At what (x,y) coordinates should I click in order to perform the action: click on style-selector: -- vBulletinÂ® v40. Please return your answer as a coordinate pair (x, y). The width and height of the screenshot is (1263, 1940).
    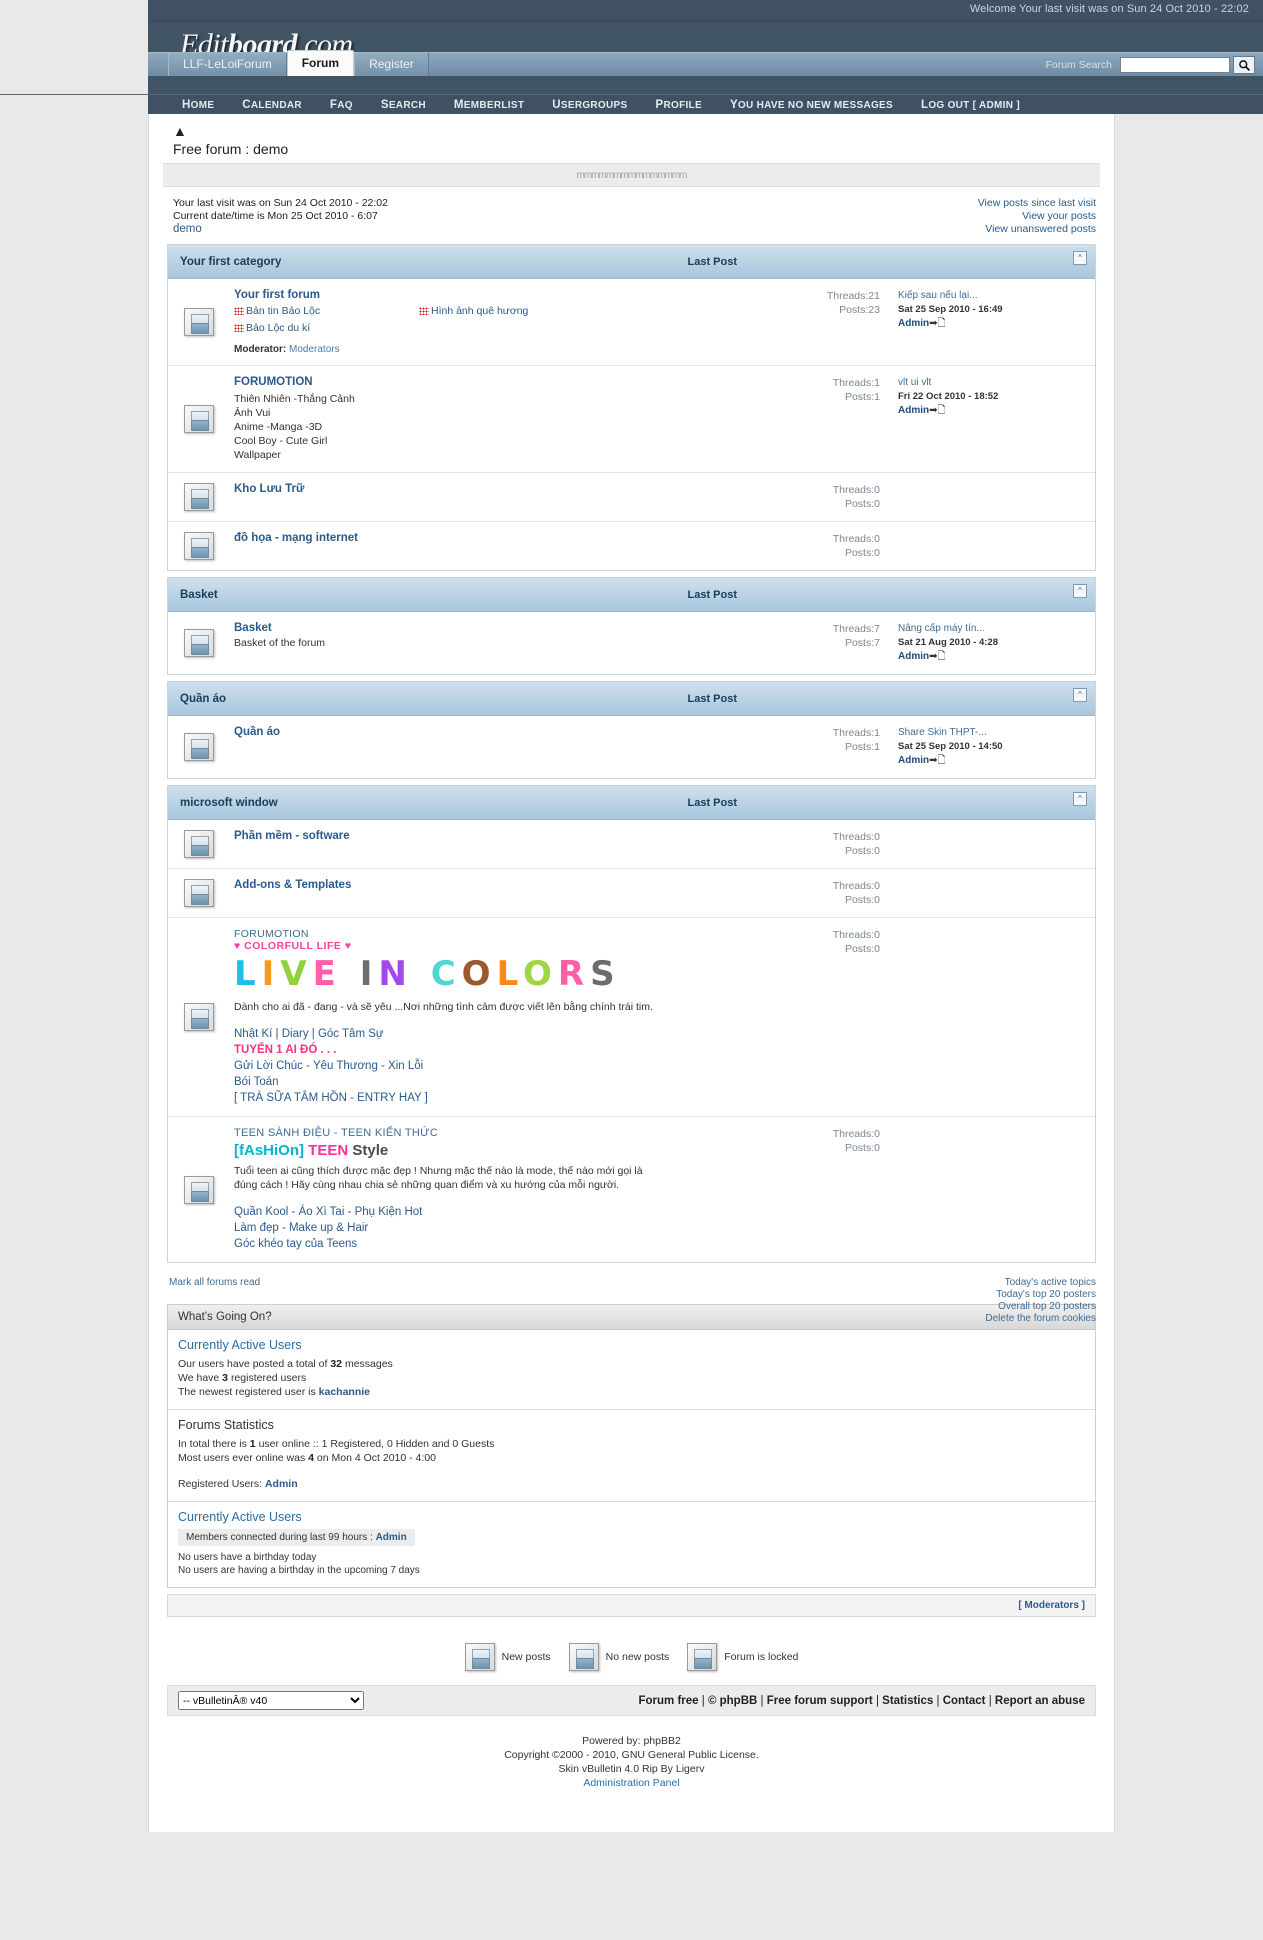
    Looking at the image, I should click on (271, 1700).